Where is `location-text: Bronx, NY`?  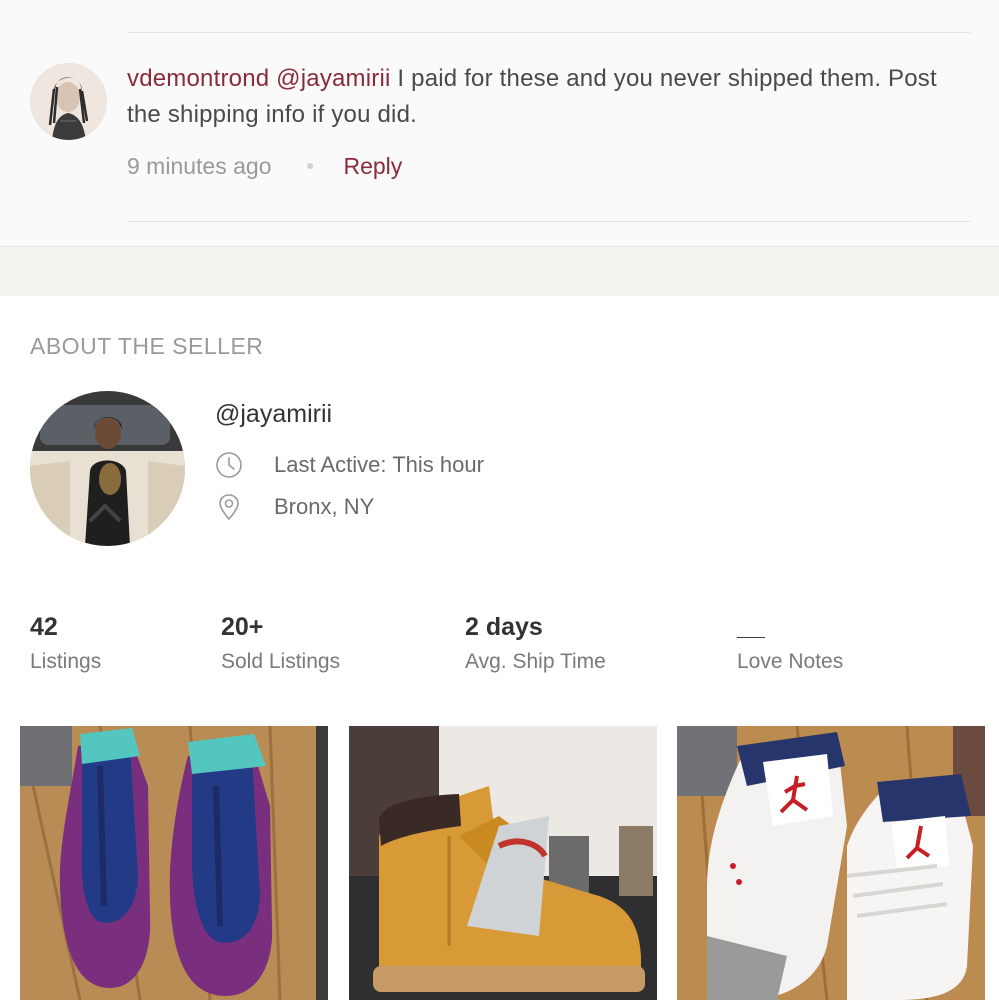
location-text: Bronx, NY is located at coordinates (324, 506).